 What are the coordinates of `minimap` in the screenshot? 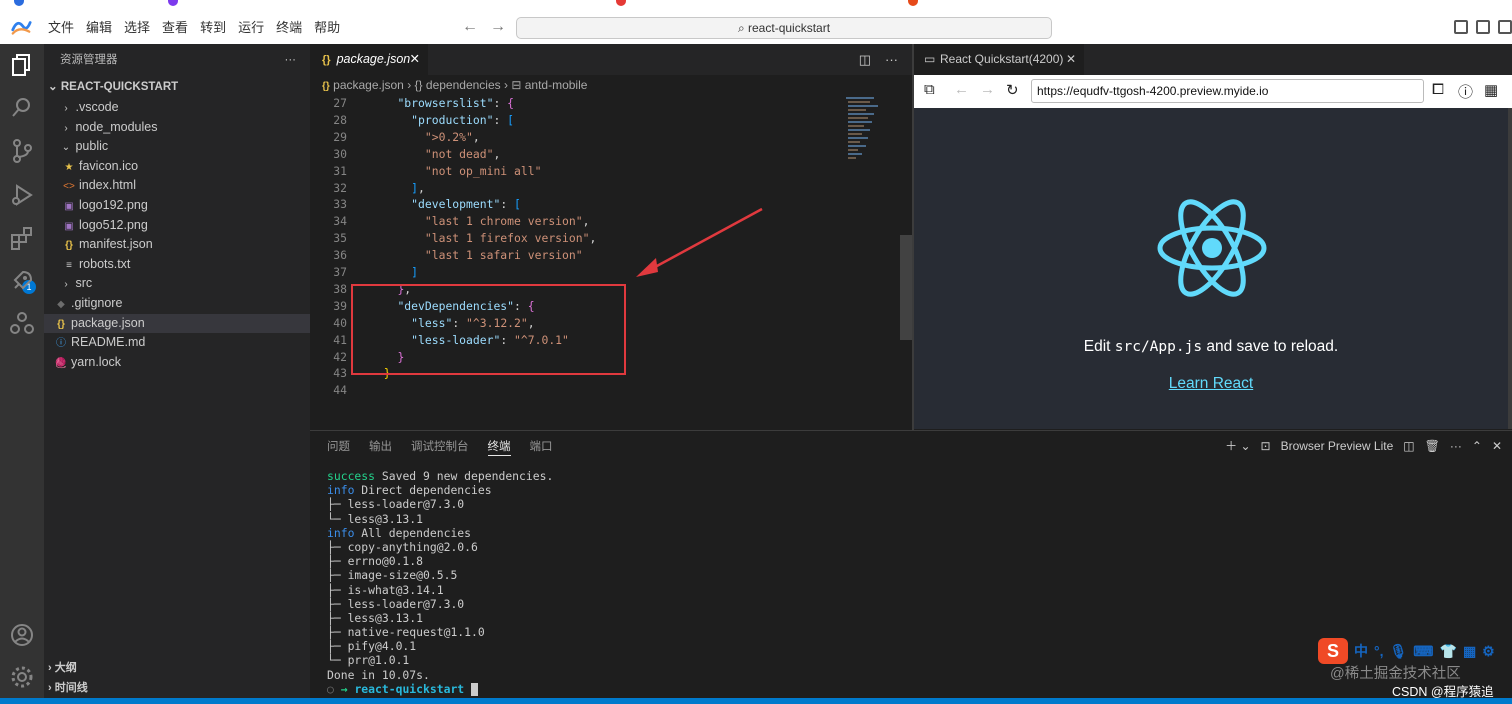 It's located at (869, 130).